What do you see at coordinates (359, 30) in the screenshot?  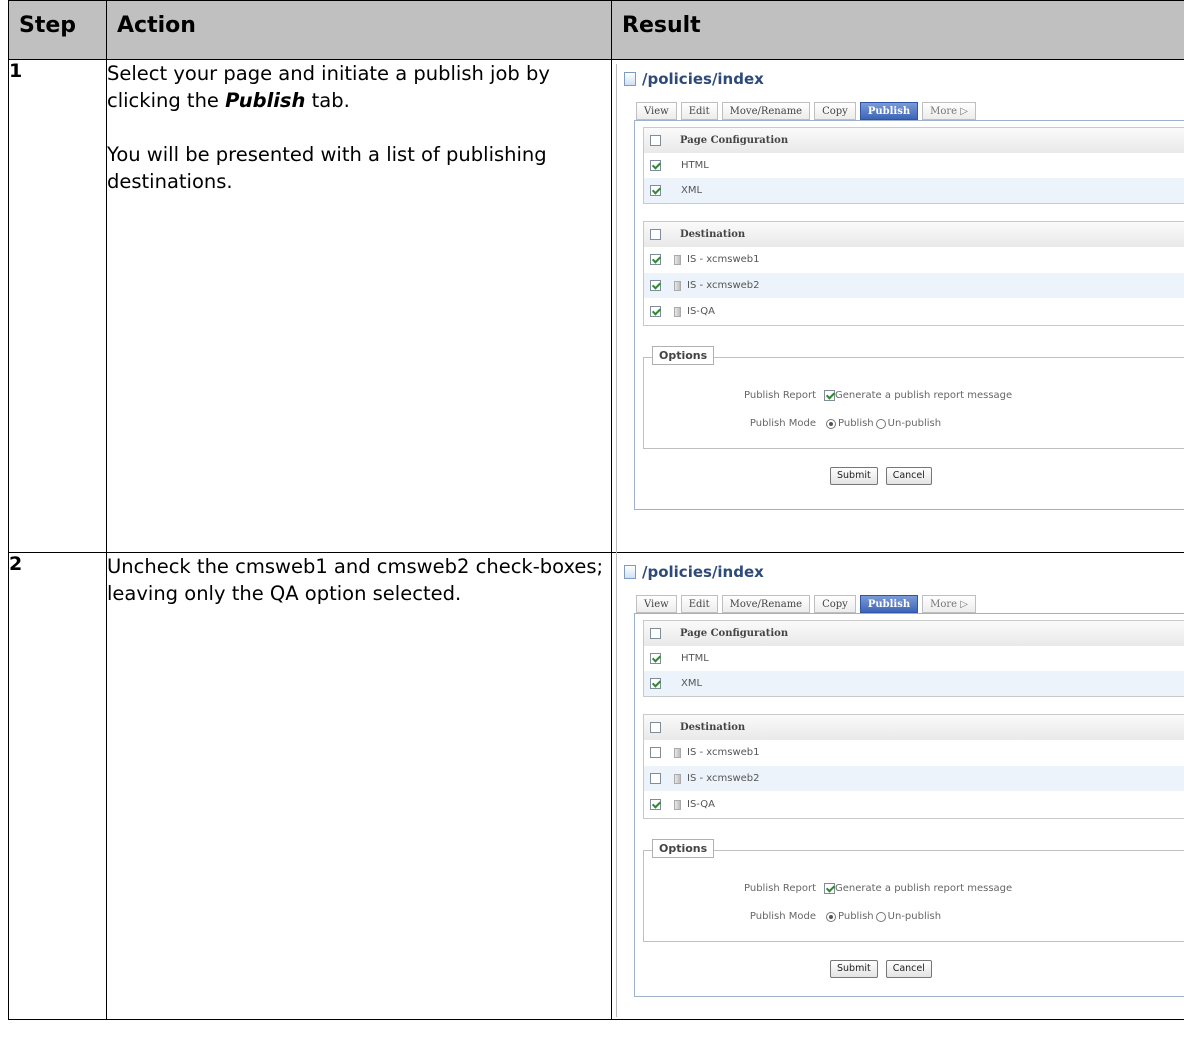 I see `header-action: Action` at bounding box center [359, 30].